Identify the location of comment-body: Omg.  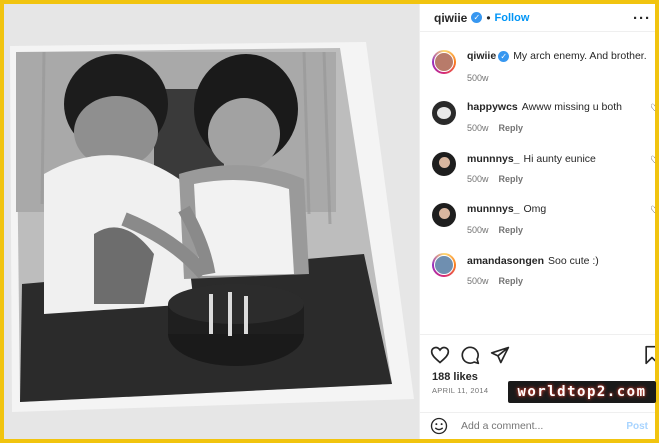
(535, 209).